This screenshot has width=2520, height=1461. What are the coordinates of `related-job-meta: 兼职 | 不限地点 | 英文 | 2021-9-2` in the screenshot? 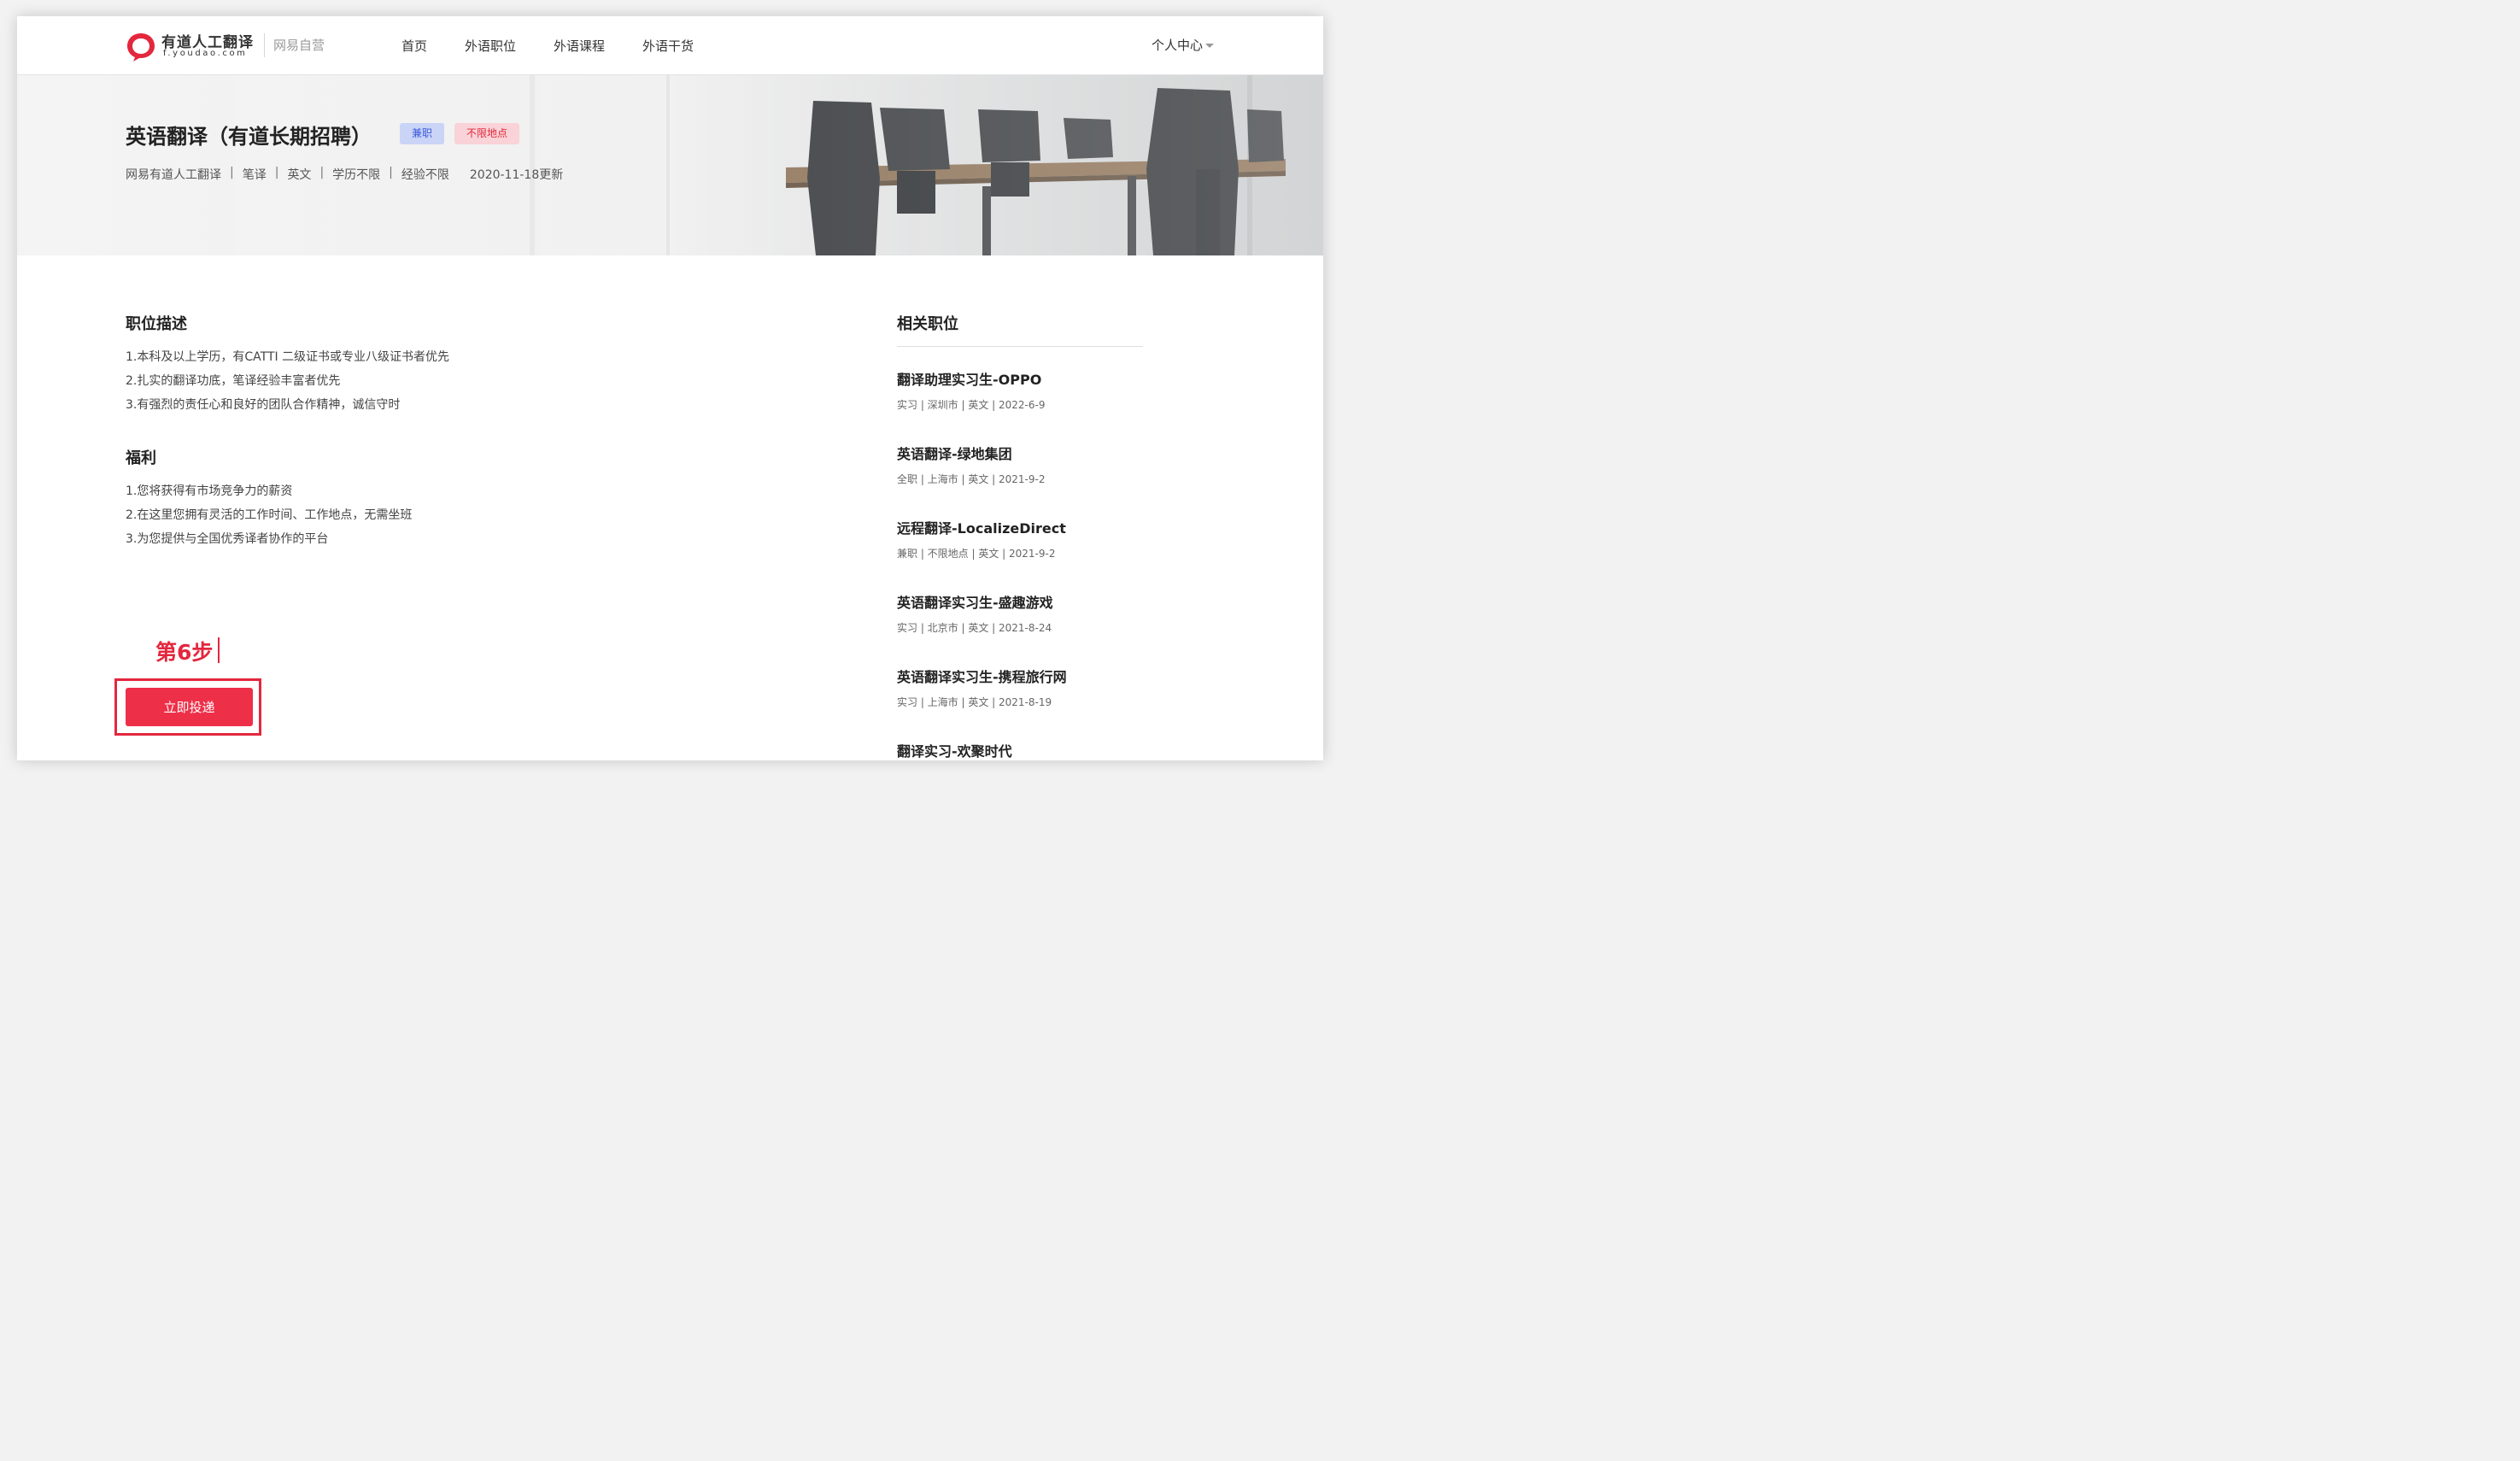 It's located at (976, 554).